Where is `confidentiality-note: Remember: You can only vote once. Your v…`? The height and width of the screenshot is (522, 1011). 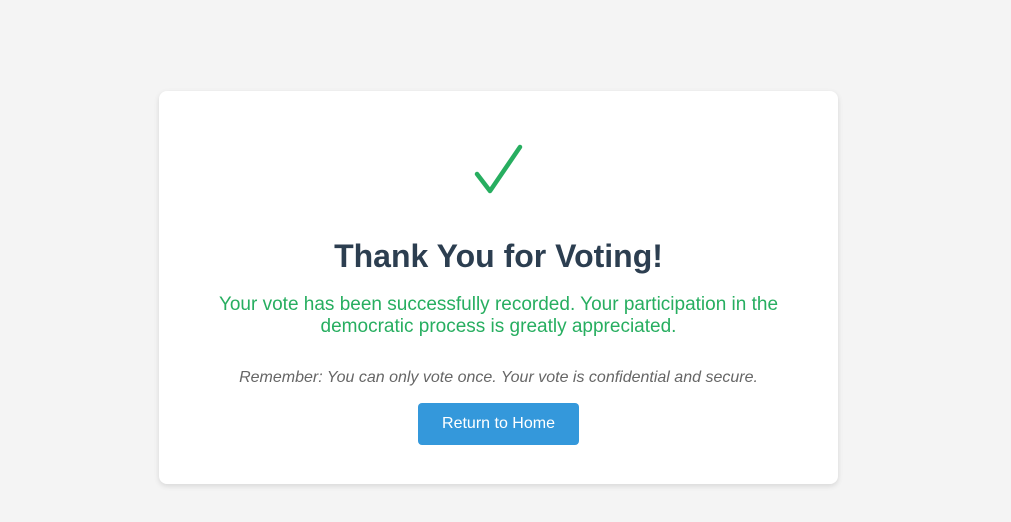 confidentiality-note: Remember: You can only vote once. Your v… is located at coordinates (498, 377).